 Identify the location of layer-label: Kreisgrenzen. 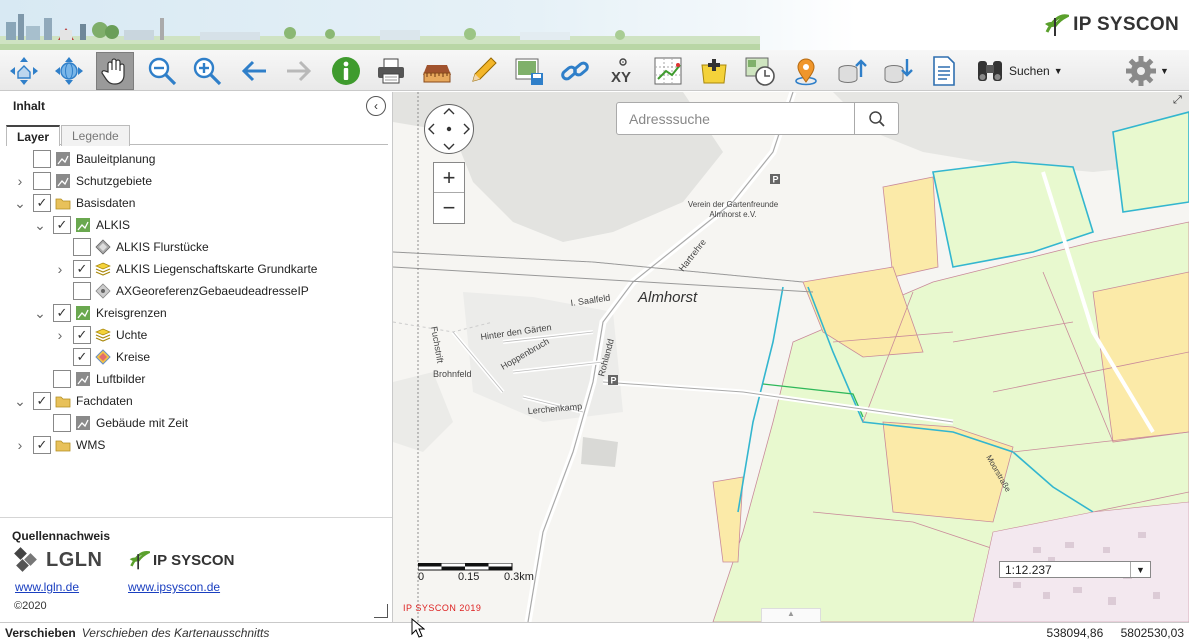
(131, 313).